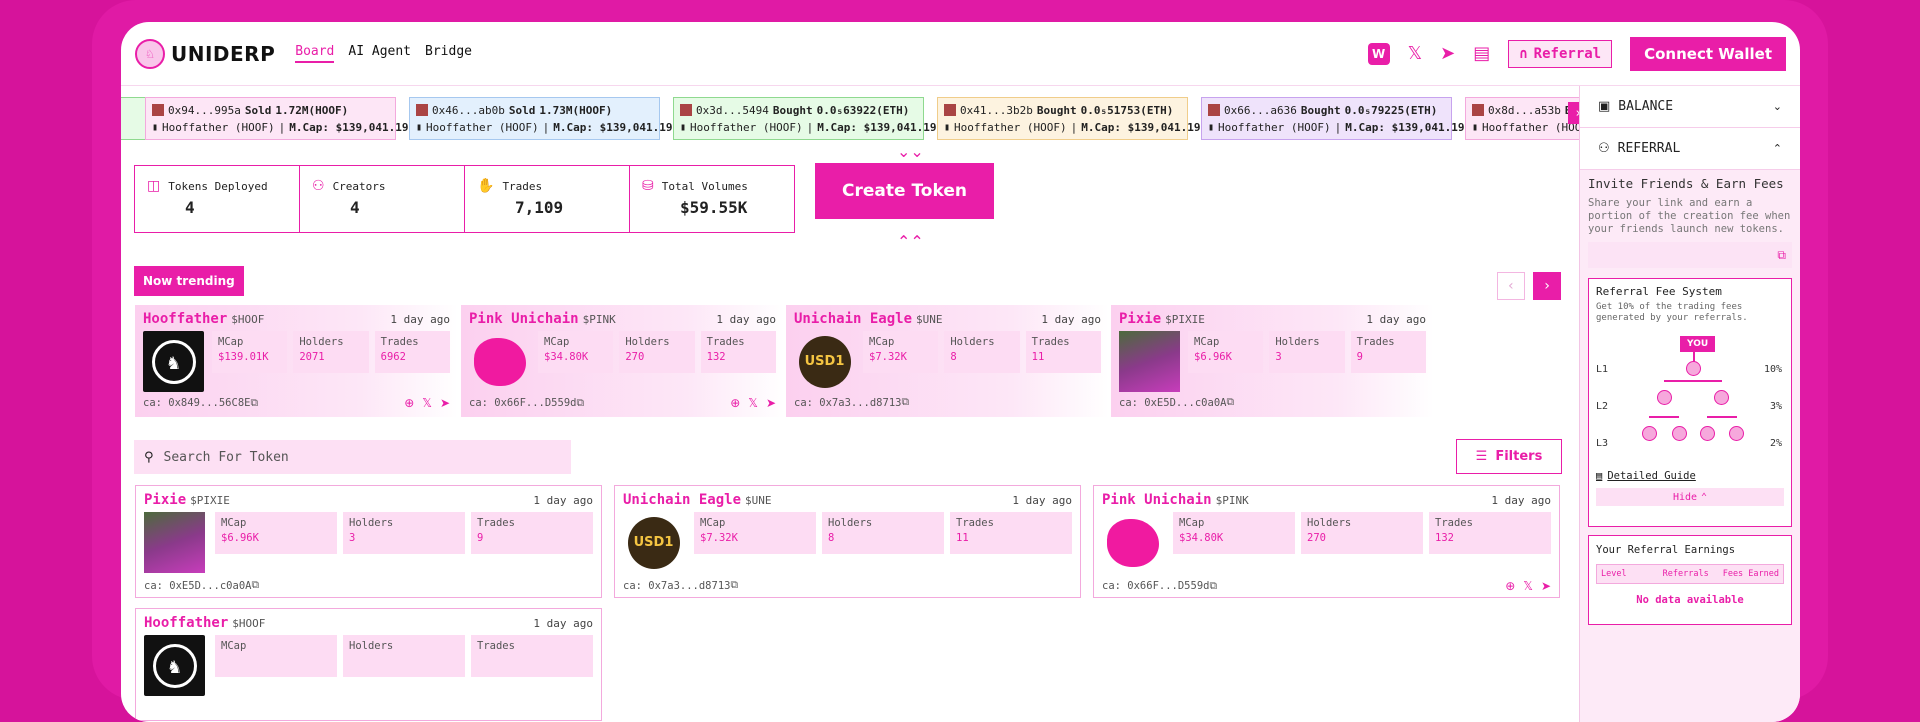 Image resolution: width=1920 pixels, height=722 pixels. Describe the element at coordinates (1690, 476) in the screenshot. I see `detailed-guide-link: ▤ Detailed Guide` at that location.